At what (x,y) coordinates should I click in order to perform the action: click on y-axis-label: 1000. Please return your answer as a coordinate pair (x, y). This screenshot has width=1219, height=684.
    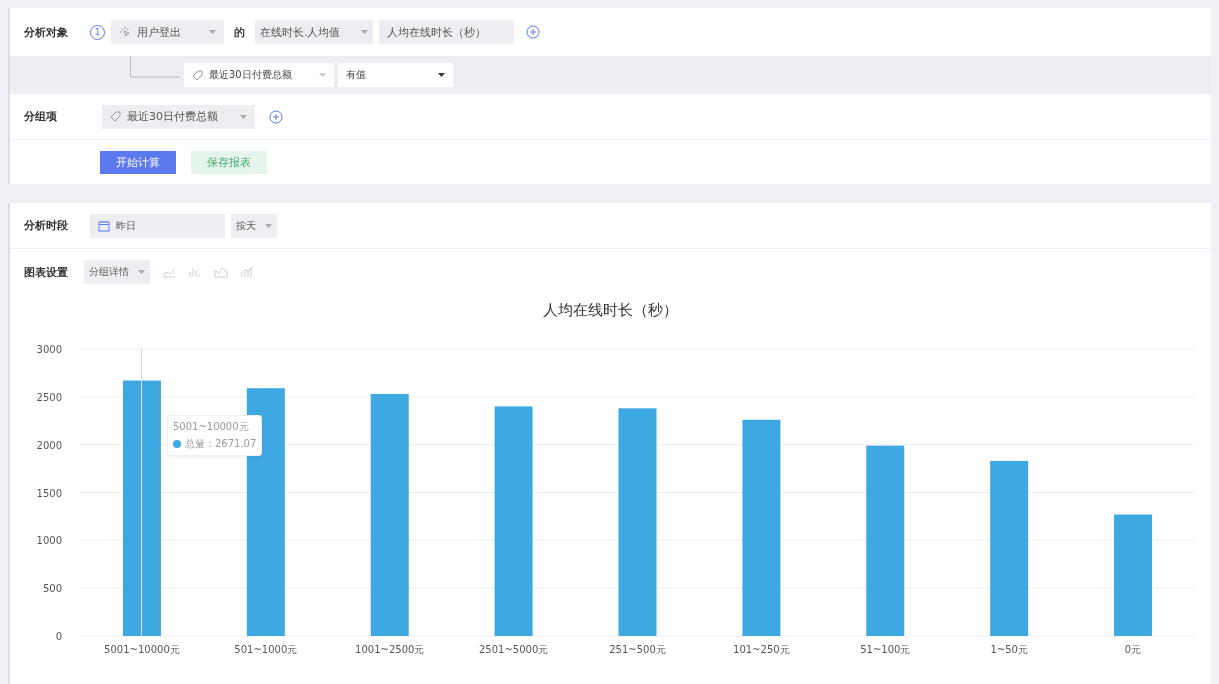
    Looking at the image, I should click on (49, 541).